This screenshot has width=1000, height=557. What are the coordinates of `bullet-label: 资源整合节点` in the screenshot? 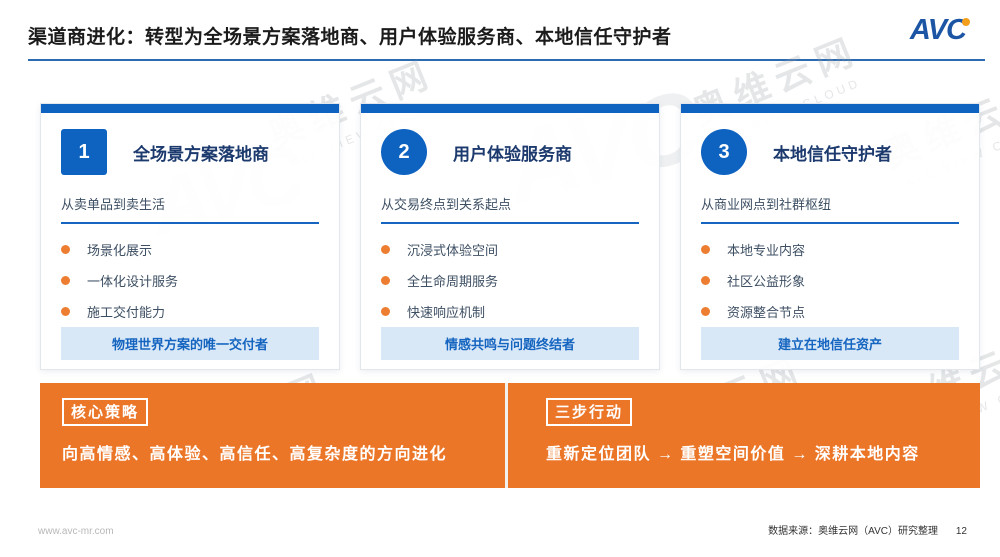 It's located at (766, 312).